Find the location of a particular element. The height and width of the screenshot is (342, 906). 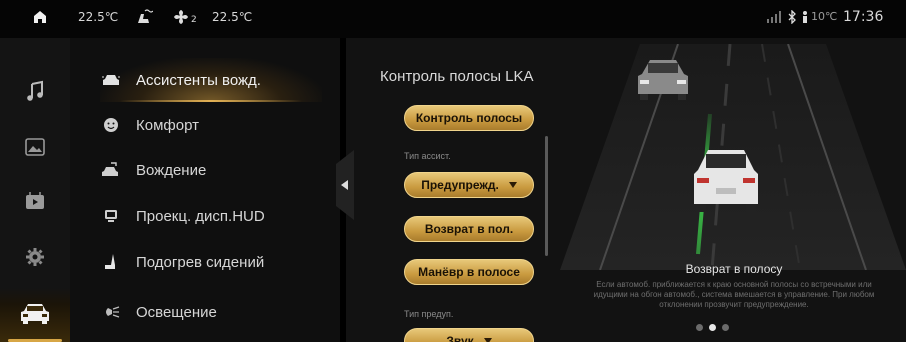

menu-item-seat-heating: Подогрев сидений is located at coordinates (218, 262).